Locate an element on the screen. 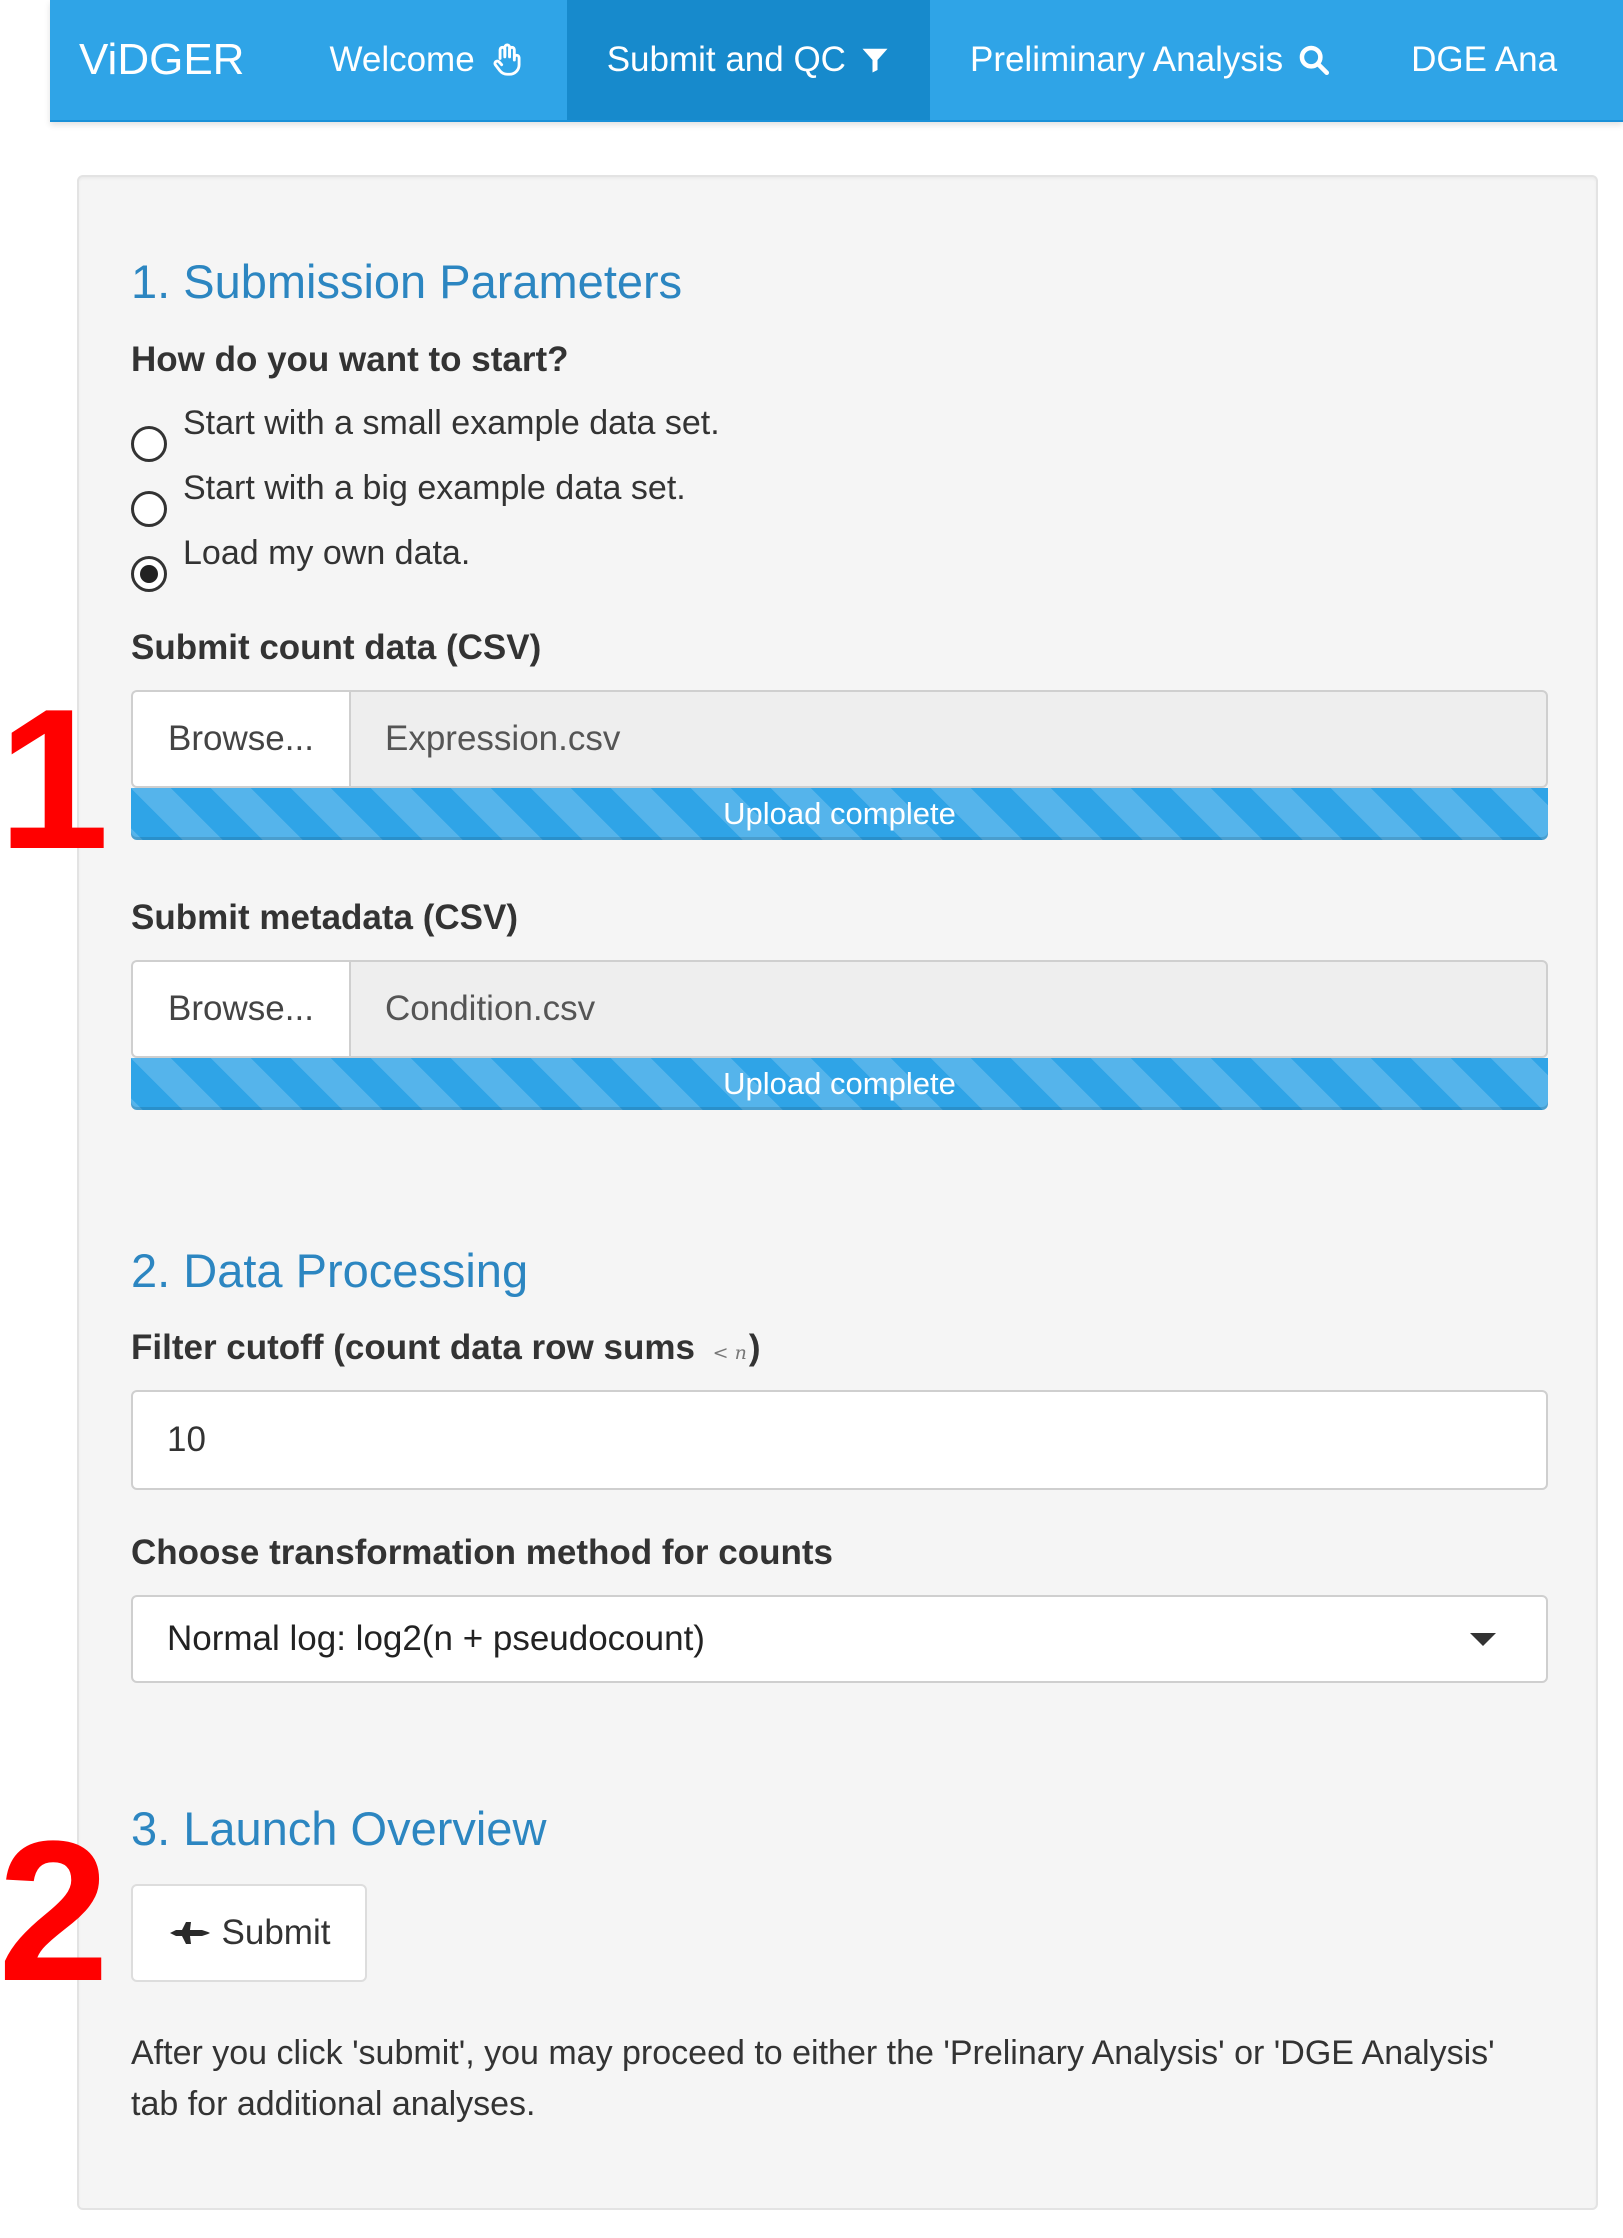 This screenshot has height=2238, width=1623. radio-option-own-data: Load my own data. is located at coordinates (300, 563).